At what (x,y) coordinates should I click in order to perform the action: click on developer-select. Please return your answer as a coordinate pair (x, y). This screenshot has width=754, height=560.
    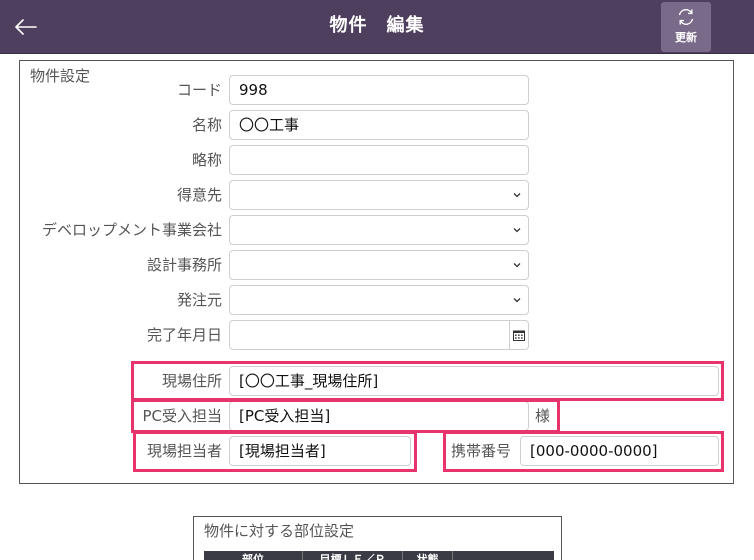
    Looking at the image, I should click on (379, 230).